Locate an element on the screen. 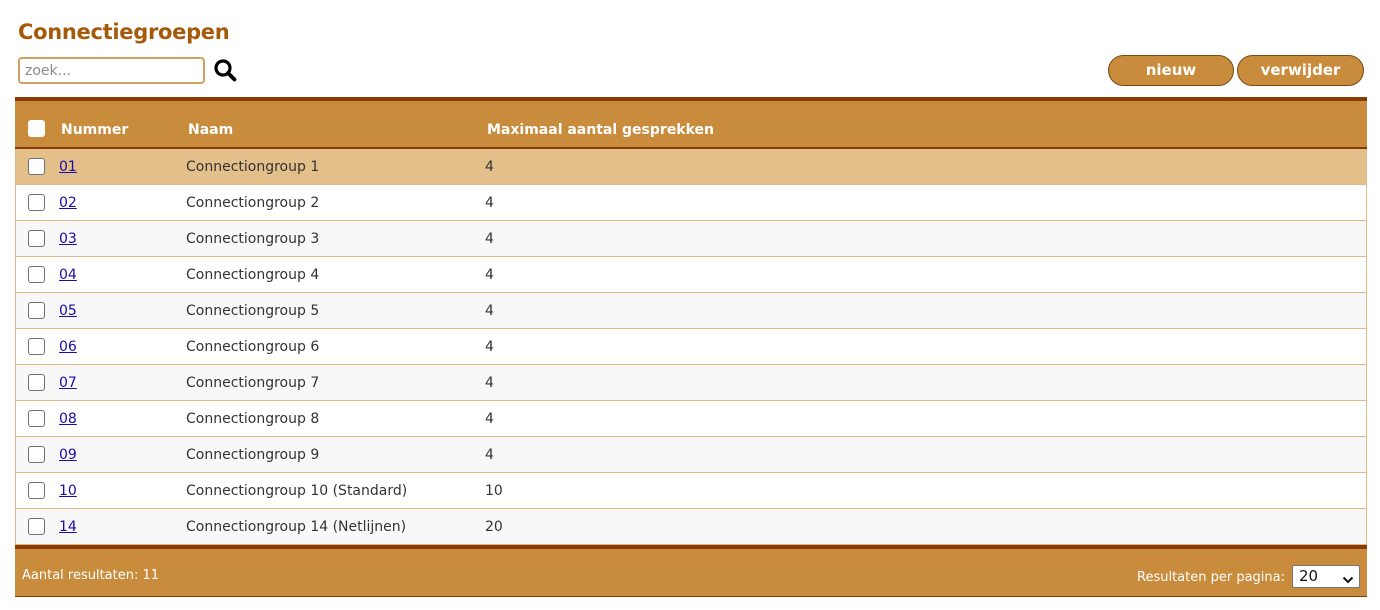 The image size is (1380, 610). row-number-link: 09 is located at coordinates (68, 455).